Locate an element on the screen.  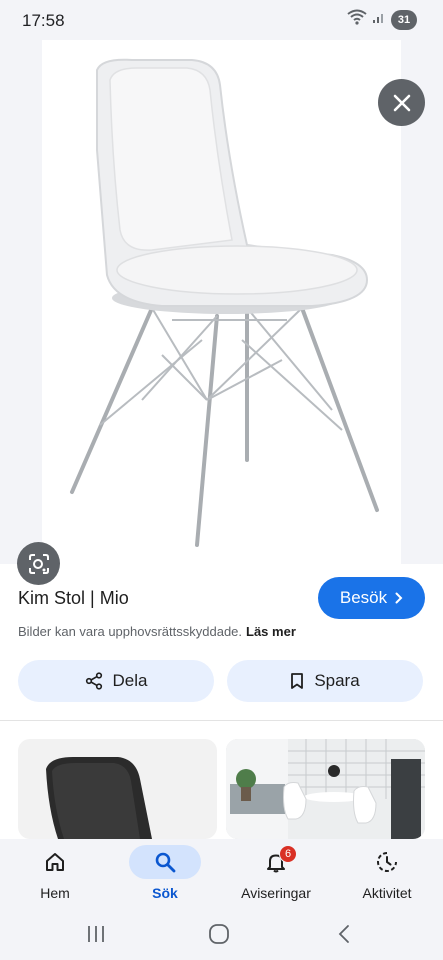
system-navigation-bar is located at coordinates (221, 934).